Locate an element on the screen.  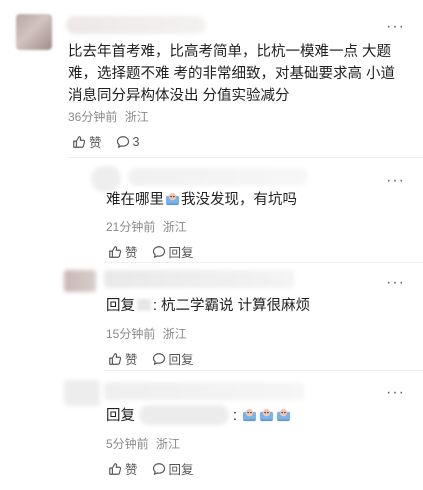
reply-text: : is located at coordinates (235, 416).